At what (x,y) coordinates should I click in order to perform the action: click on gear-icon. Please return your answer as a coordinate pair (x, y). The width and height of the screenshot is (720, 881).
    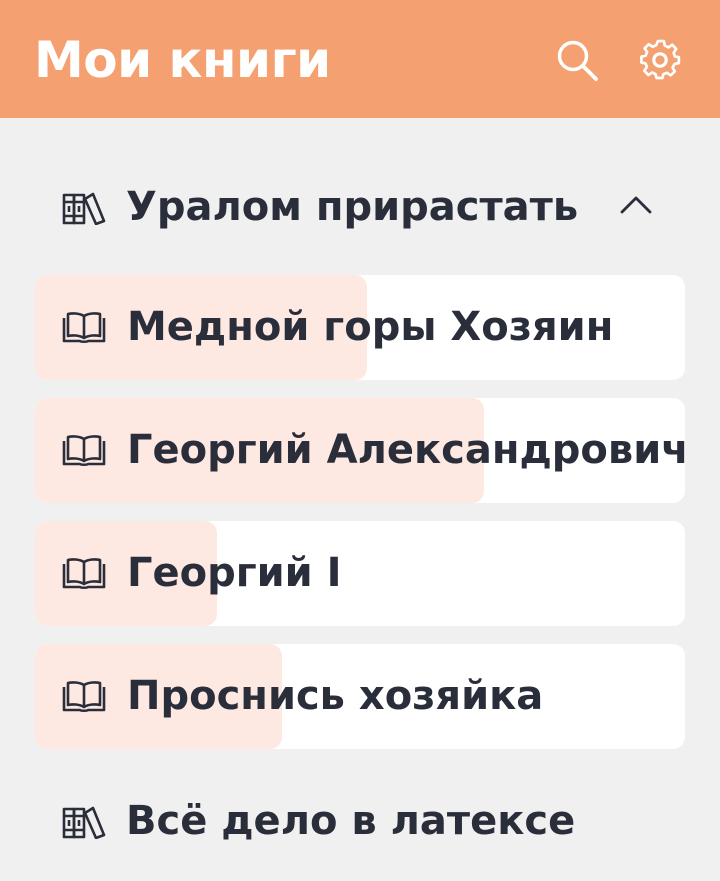
    Looking at the image, I should click on (660, 59).